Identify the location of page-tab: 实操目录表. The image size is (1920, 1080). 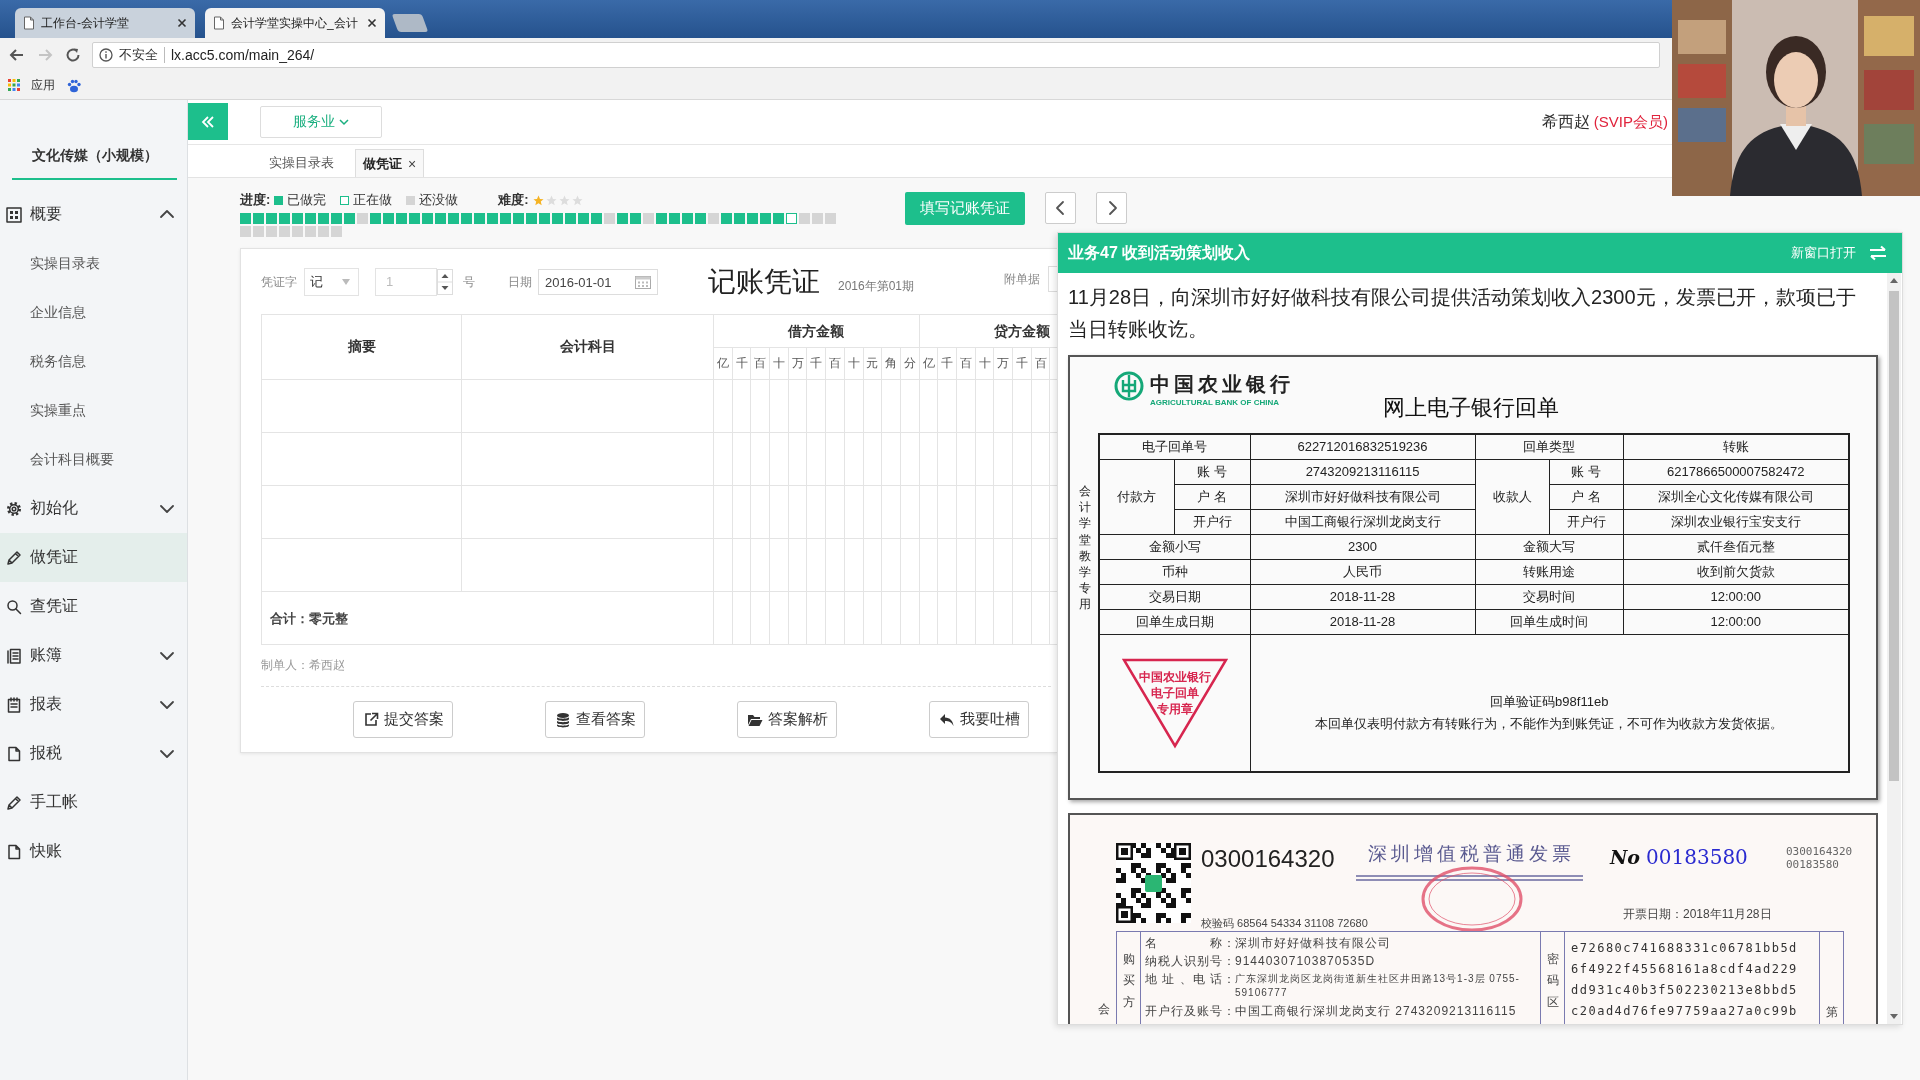
(301, 163).